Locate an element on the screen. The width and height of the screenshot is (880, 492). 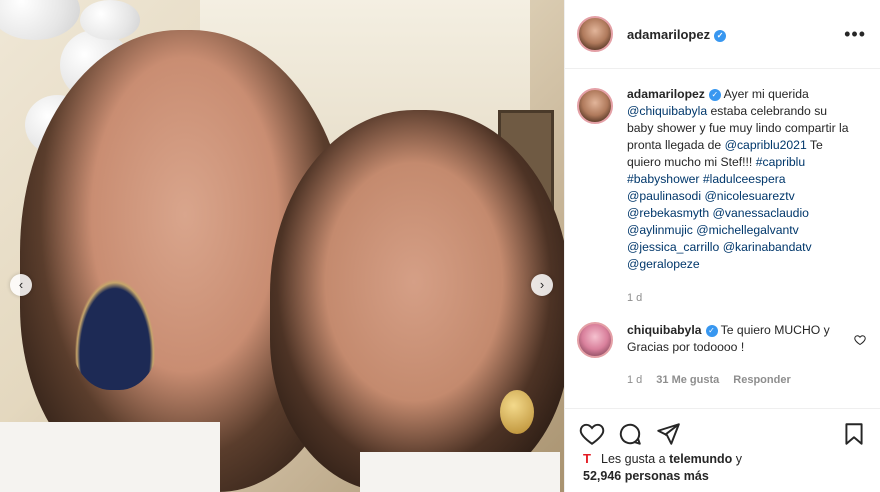
caption-link: #ladulceespera is located at coordinates (744, 179).